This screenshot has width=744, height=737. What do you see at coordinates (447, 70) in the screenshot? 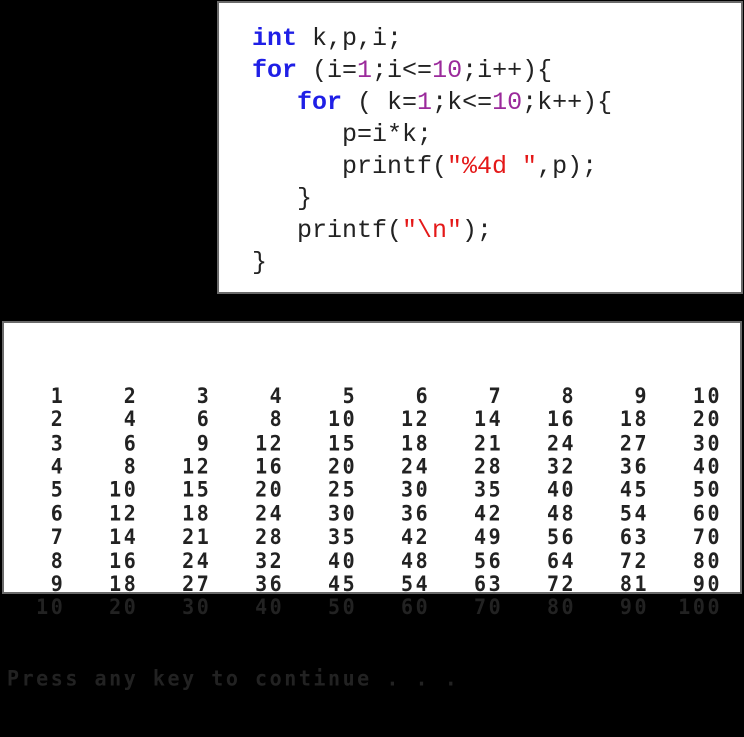
I see `code-number: 10` at bounding box center [447, 70].